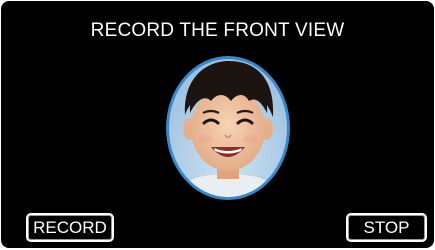 This screenshot has height=250, width=435. Describe the element at coordinates (70, 227) in the screenshot. I see `record-button: RECORD` at that location.